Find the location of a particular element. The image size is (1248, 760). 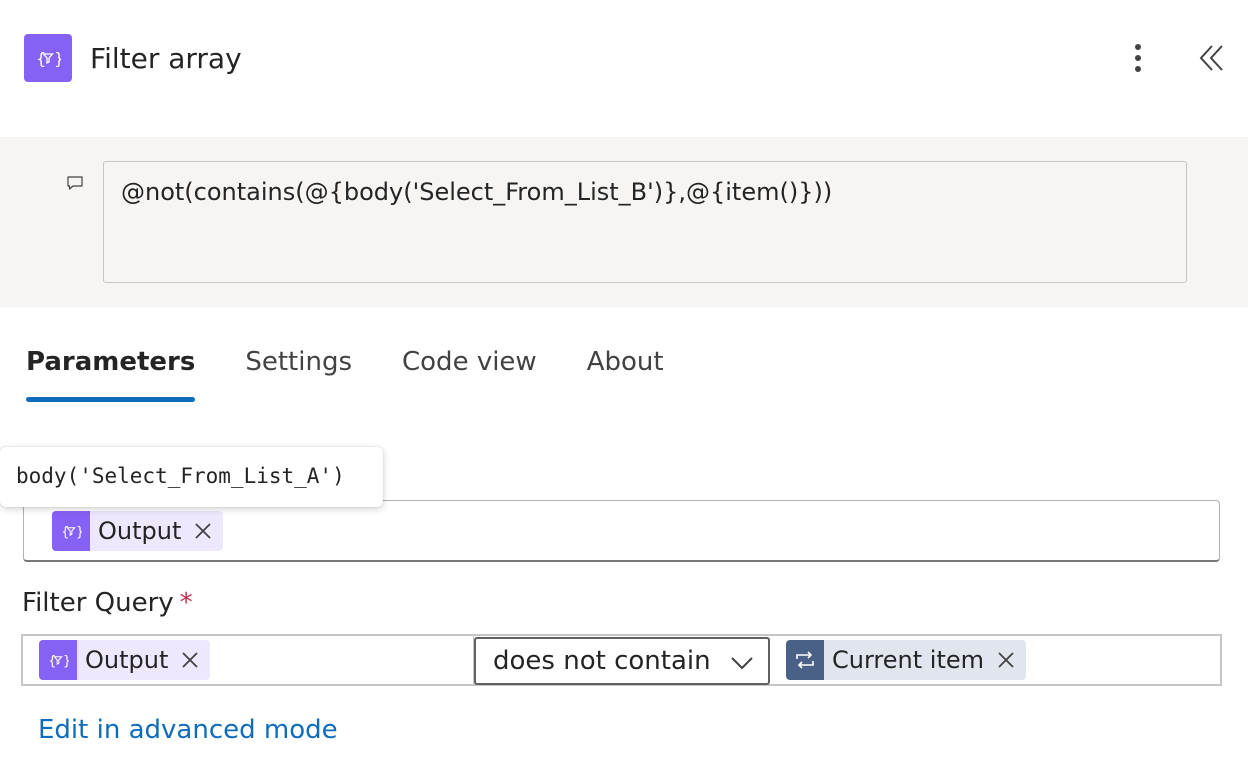

more-vertical-icon is located at coordinates (1138, 58).